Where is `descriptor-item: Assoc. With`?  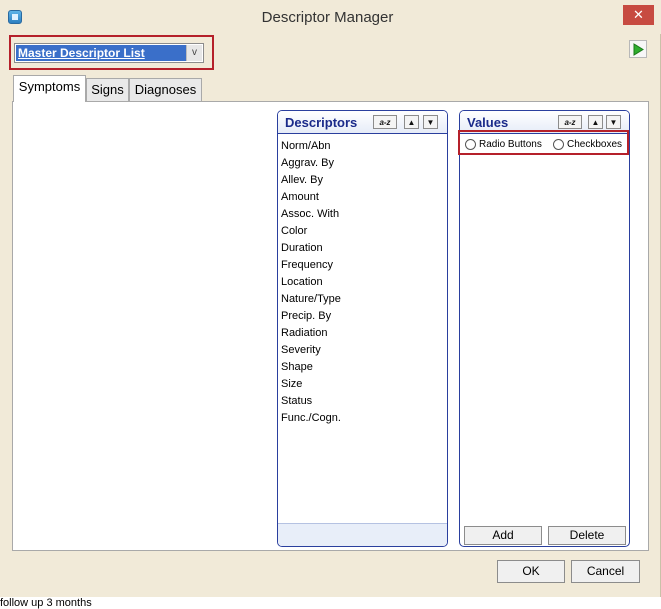 descriptor-item: Assoc. With is located at coordinates (311, 214).